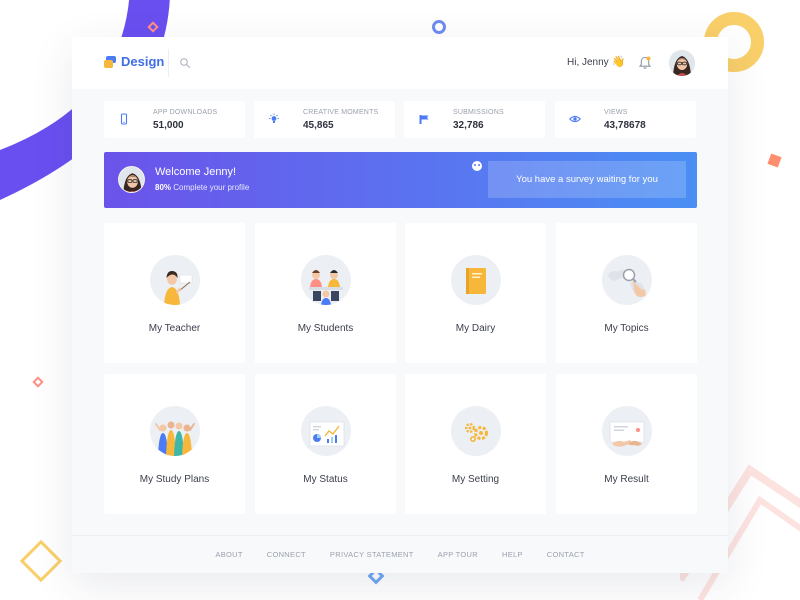 The height and width of the screenshot is (600, 800). What do you see at coordinates (476, 431) in the screenshot?
I see `setting-icon` at bounding box center [476, 431].